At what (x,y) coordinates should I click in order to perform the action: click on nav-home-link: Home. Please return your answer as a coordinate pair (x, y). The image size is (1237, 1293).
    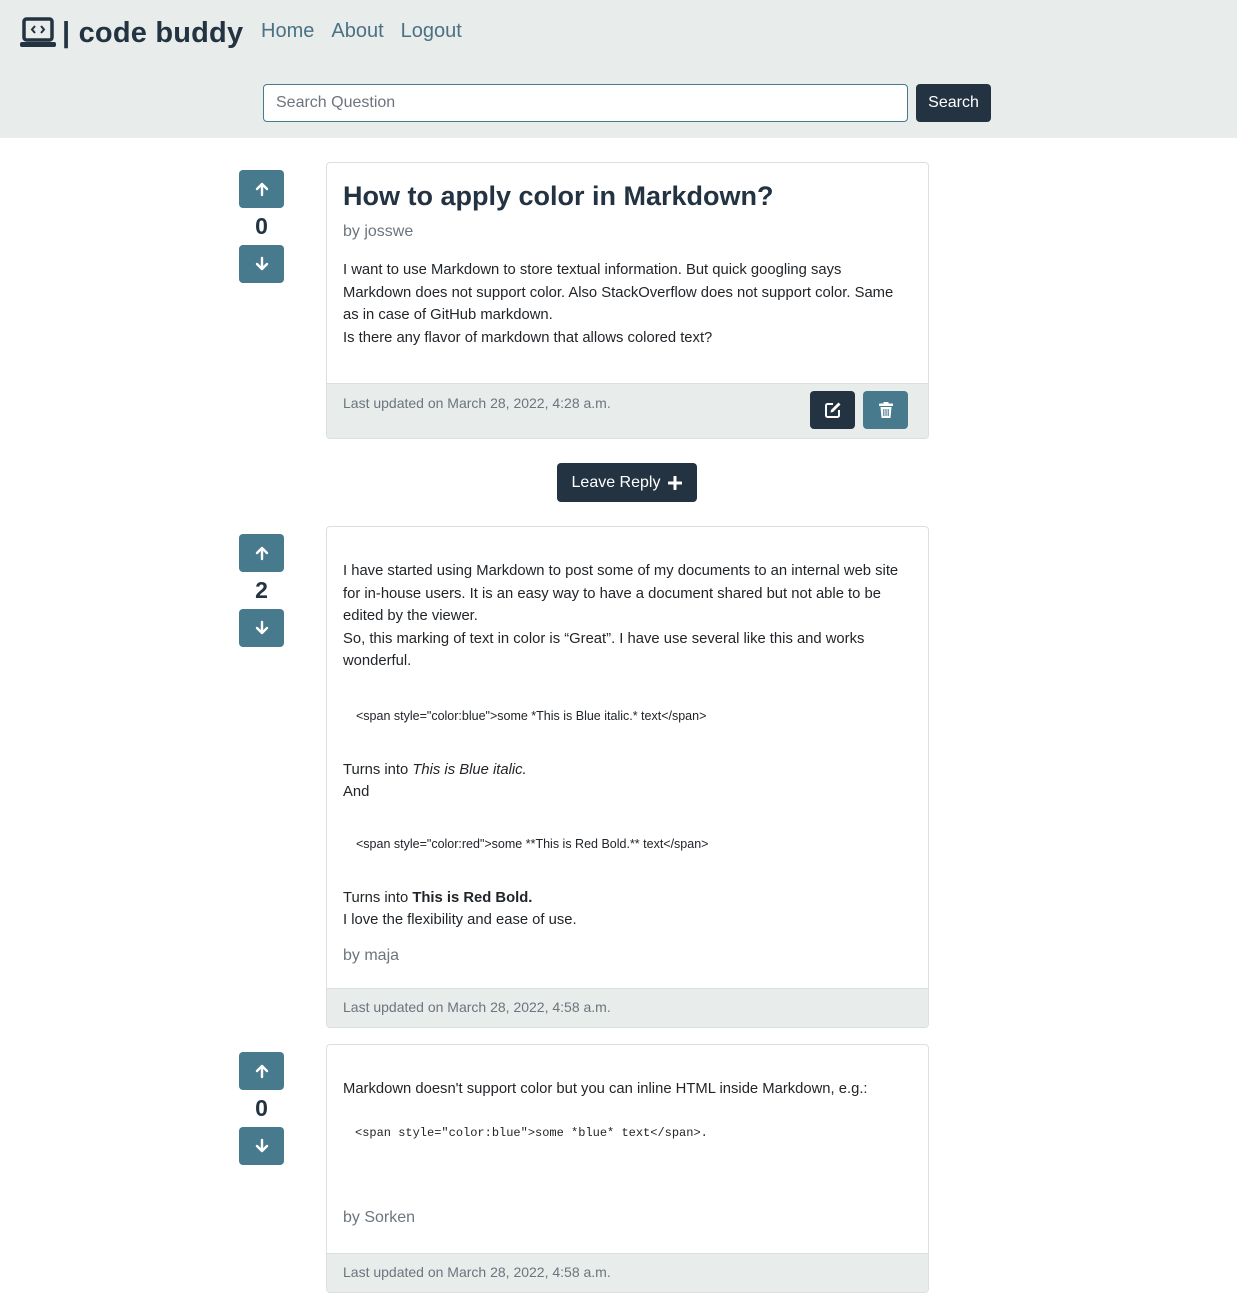
    Looking at the image, I should click on (287, 31).